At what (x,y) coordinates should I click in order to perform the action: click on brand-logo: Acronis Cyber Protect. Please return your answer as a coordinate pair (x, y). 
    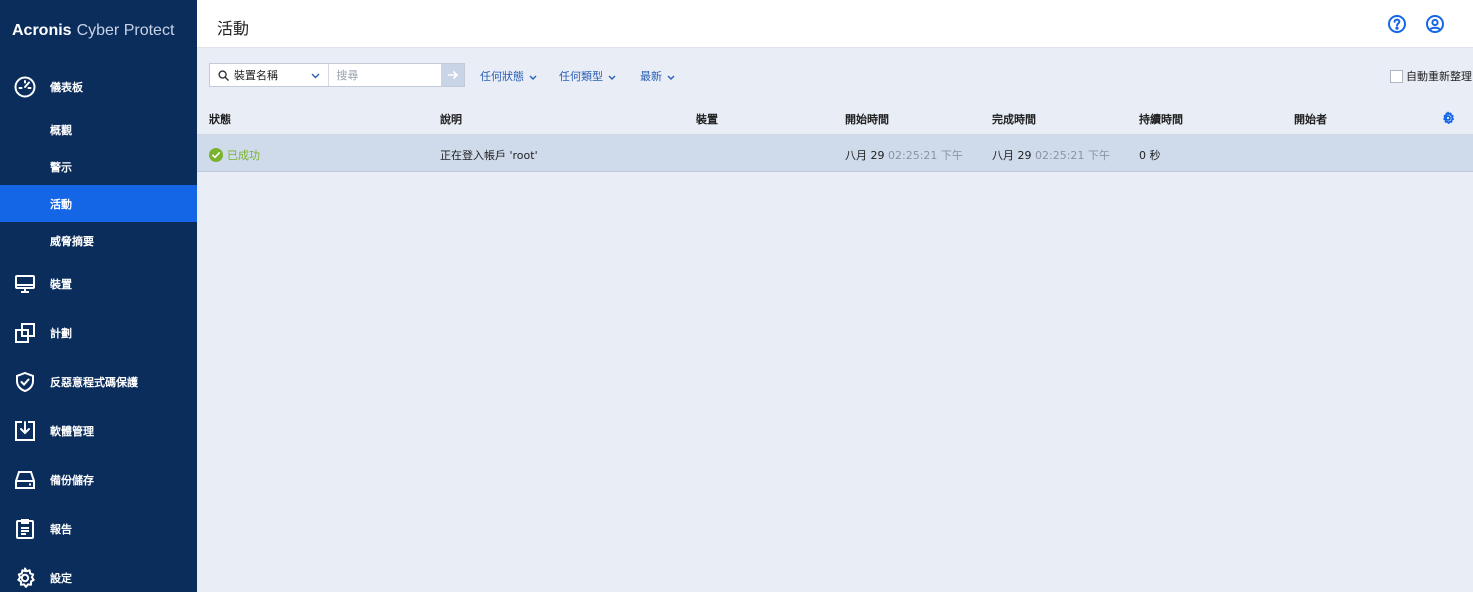
    Looking at the image, I should click on (98, 31).